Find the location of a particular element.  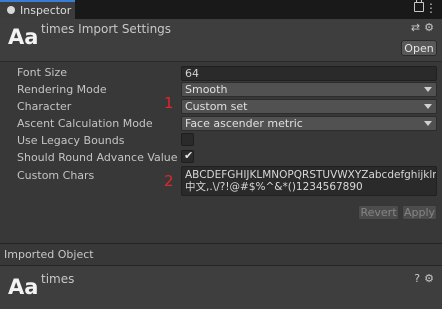

imported-object-icons: ?⚙ is located at coordinates (426, 278).